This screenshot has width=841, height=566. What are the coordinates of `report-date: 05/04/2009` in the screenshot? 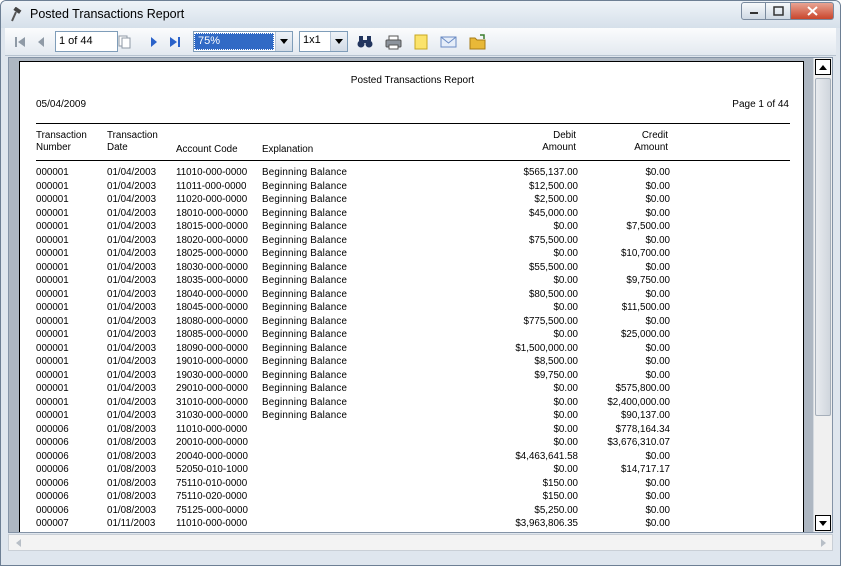 It's located at (61, 104).